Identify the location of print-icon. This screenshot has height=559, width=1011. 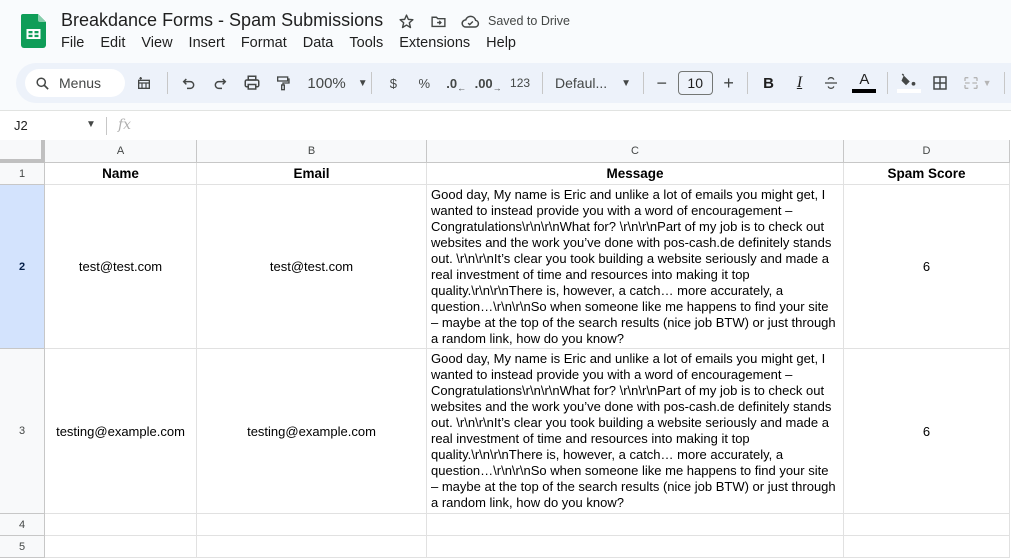
(252, 83).